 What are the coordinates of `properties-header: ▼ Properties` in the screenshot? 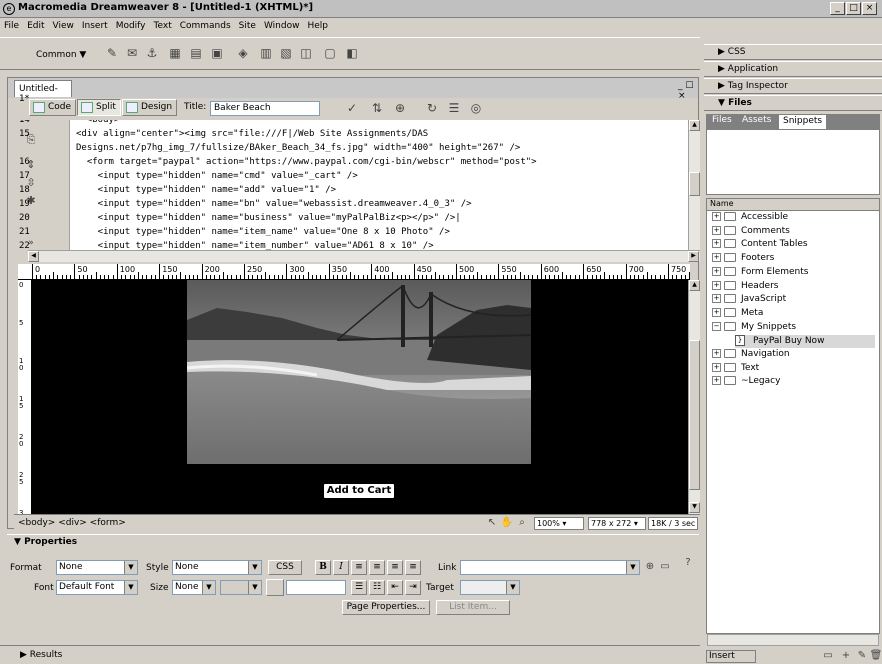 It's located at (45, 542).